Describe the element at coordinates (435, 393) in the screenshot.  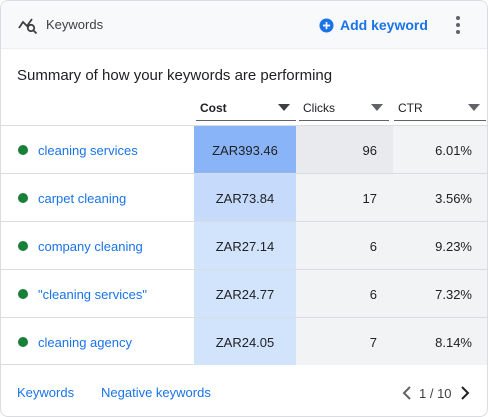
I see `pagination-label: 1 / 10` at that location.